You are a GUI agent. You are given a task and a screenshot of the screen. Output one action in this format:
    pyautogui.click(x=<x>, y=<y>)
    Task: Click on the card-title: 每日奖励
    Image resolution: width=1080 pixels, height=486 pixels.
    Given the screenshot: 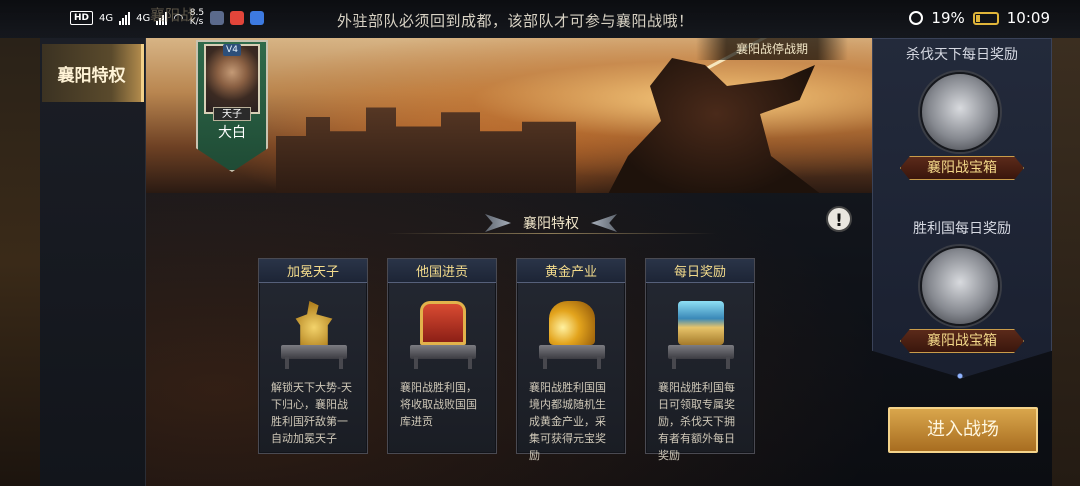 What is the action you would take?
    pyautogui.click(x=700, y=271)
    